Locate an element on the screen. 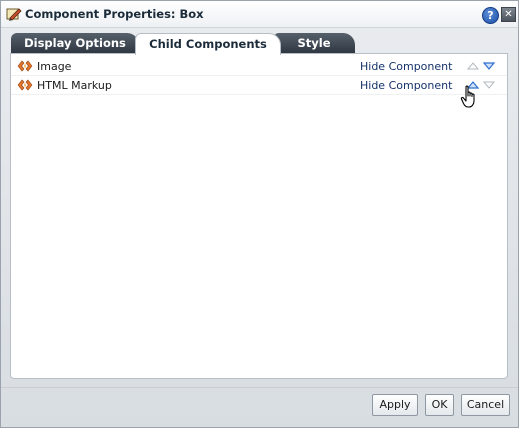  move-up-icon is located at coordinates (473, 66).